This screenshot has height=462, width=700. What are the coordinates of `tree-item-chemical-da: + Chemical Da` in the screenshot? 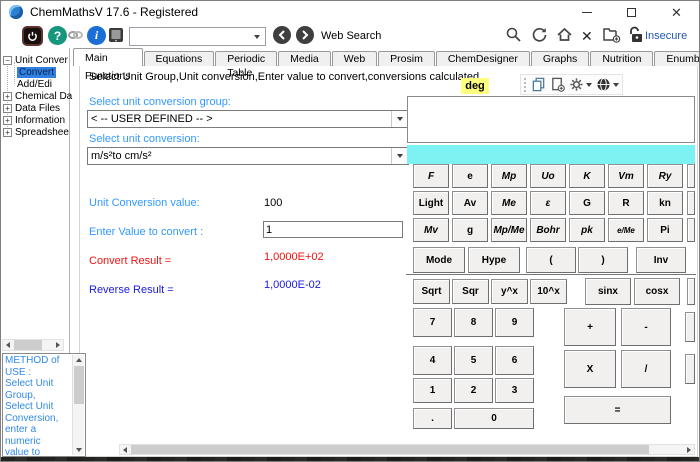 It's located at (37, 96).